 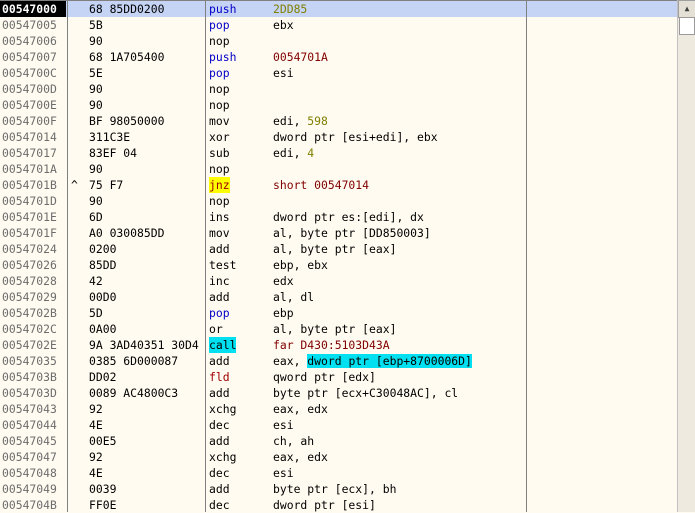 What do you see at coordinates (352, 233) in the screenshot?
I see `operand-cell: al, byte ptr [DD850003]` at bounding box center [352, 233].